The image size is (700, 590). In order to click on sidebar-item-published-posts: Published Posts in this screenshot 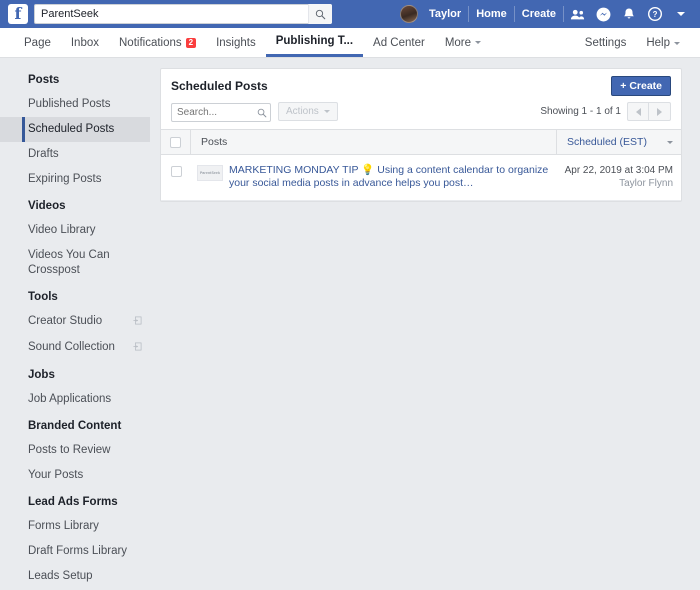, I will do `click(75, 104)`.